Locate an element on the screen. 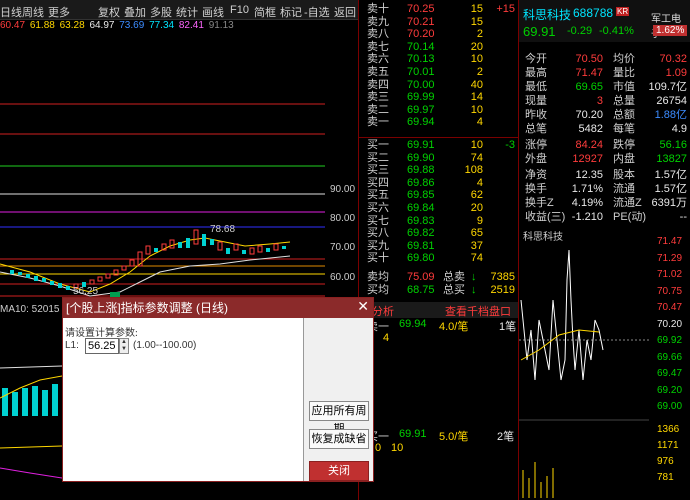 This screenshot has height=500, width=690. stock-code: 688788 is located at coordinates (593, 13).